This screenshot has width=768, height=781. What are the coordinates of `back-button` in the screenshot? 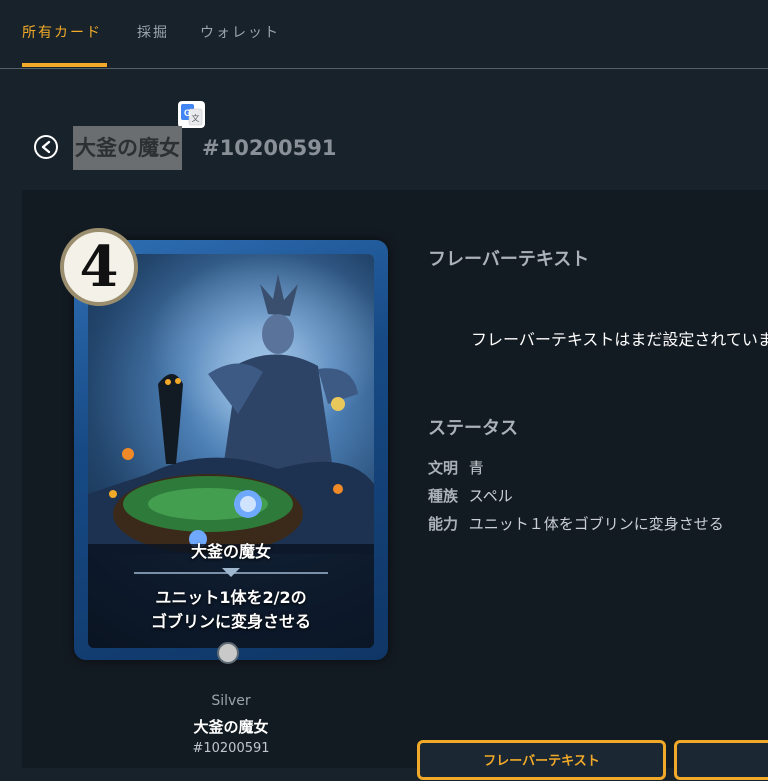 It's located at (46, 147).